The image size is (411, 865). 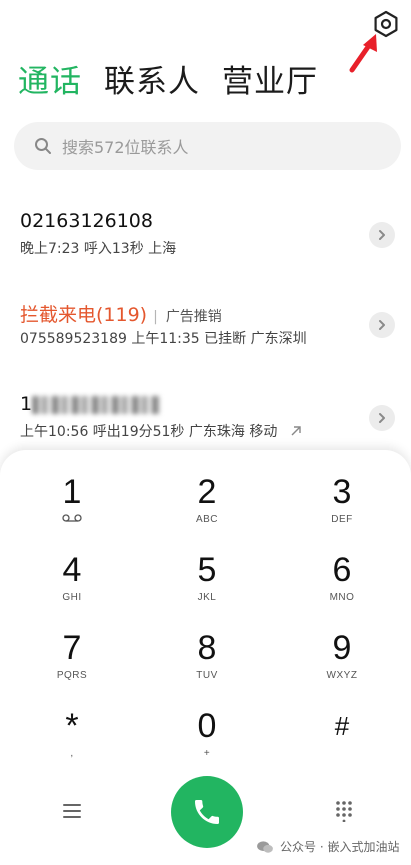 I want to click on wechat-icon, so click(x=265, y=846).